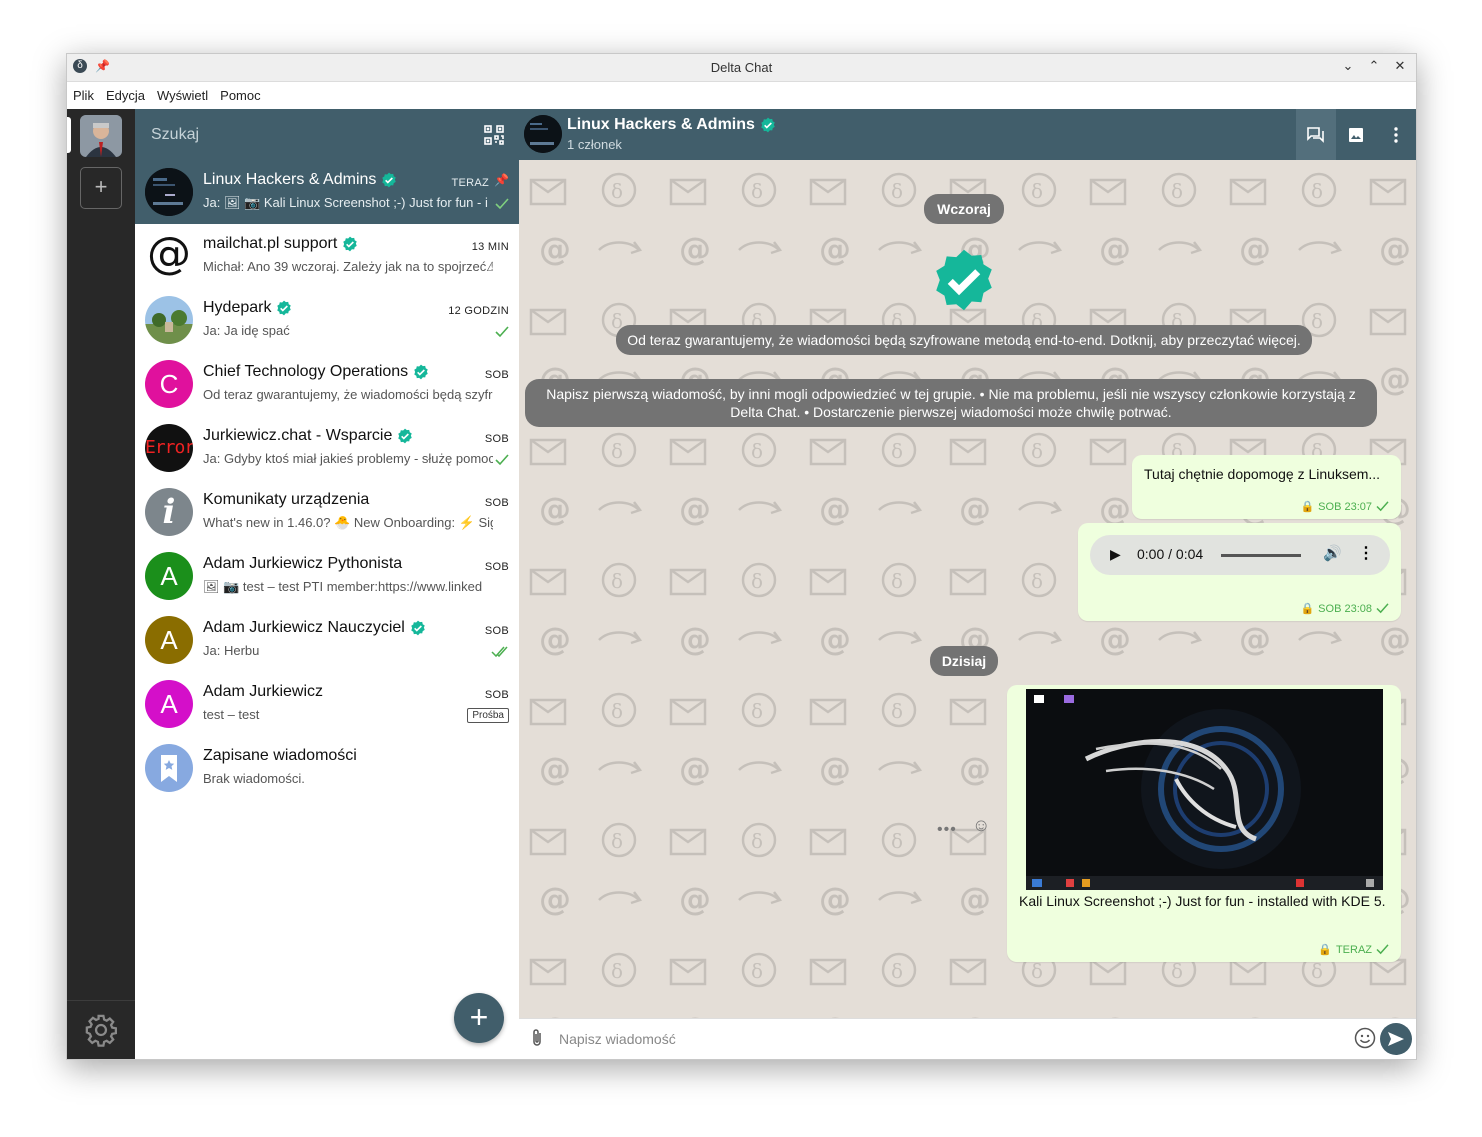 This screenshot has height=1137, width=1482. I want to click on audio-time: 0:00 / 0:04, so click(1170, 554).